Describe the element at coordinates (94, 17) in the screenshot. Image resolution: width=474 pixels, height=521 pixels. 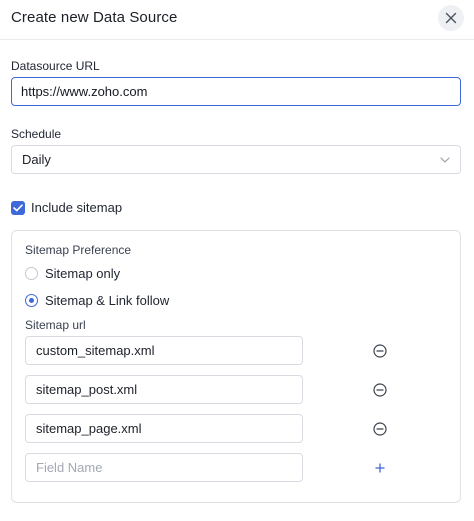
I see `dialog-title: Create new Data Source` at that location.